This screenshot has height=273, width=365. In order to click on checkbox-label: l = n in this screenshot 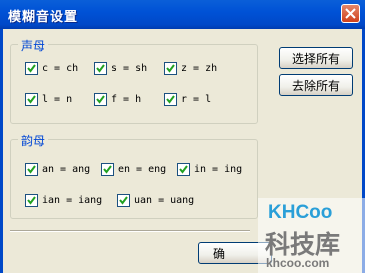, I will do `click(57, 99)`.